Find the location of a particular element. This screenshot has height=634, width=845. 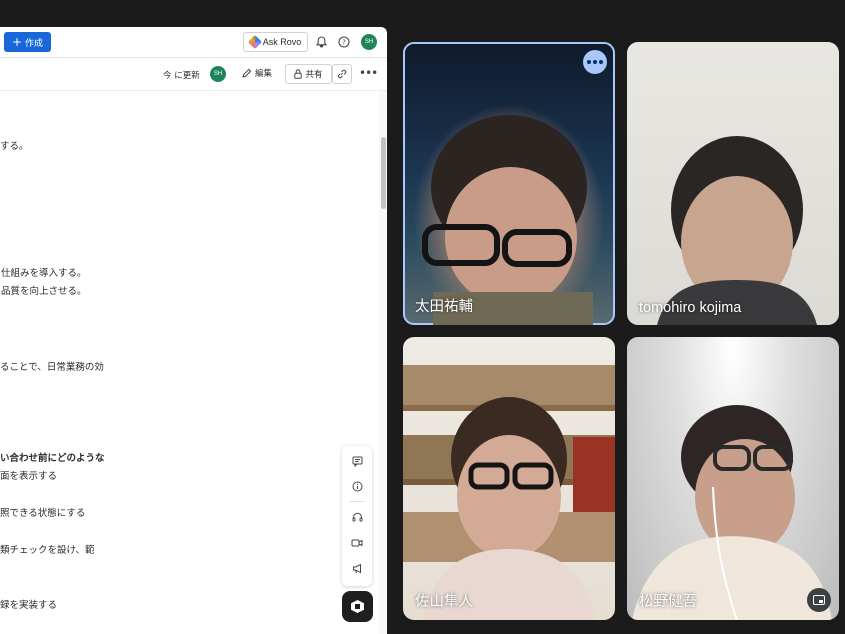

picture-in-picture-icon is located at coordinates (819, 600).